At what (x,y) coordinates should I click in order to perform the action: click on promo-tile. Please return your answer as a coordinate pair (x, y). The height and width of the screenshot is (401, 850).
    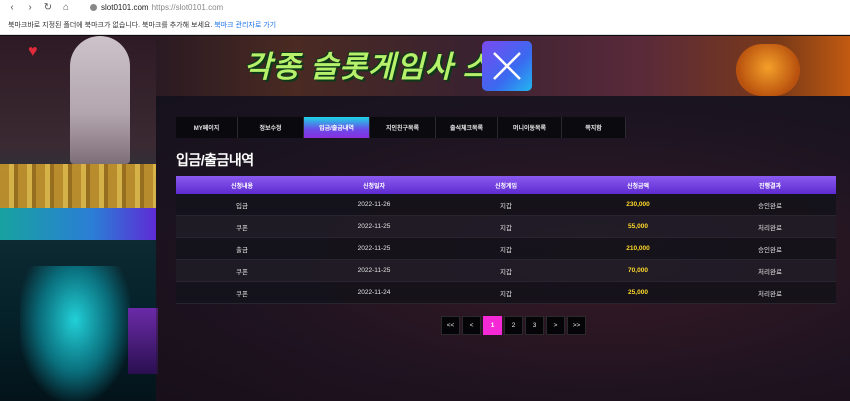
    Looking at the image, I should click on (143, 341).